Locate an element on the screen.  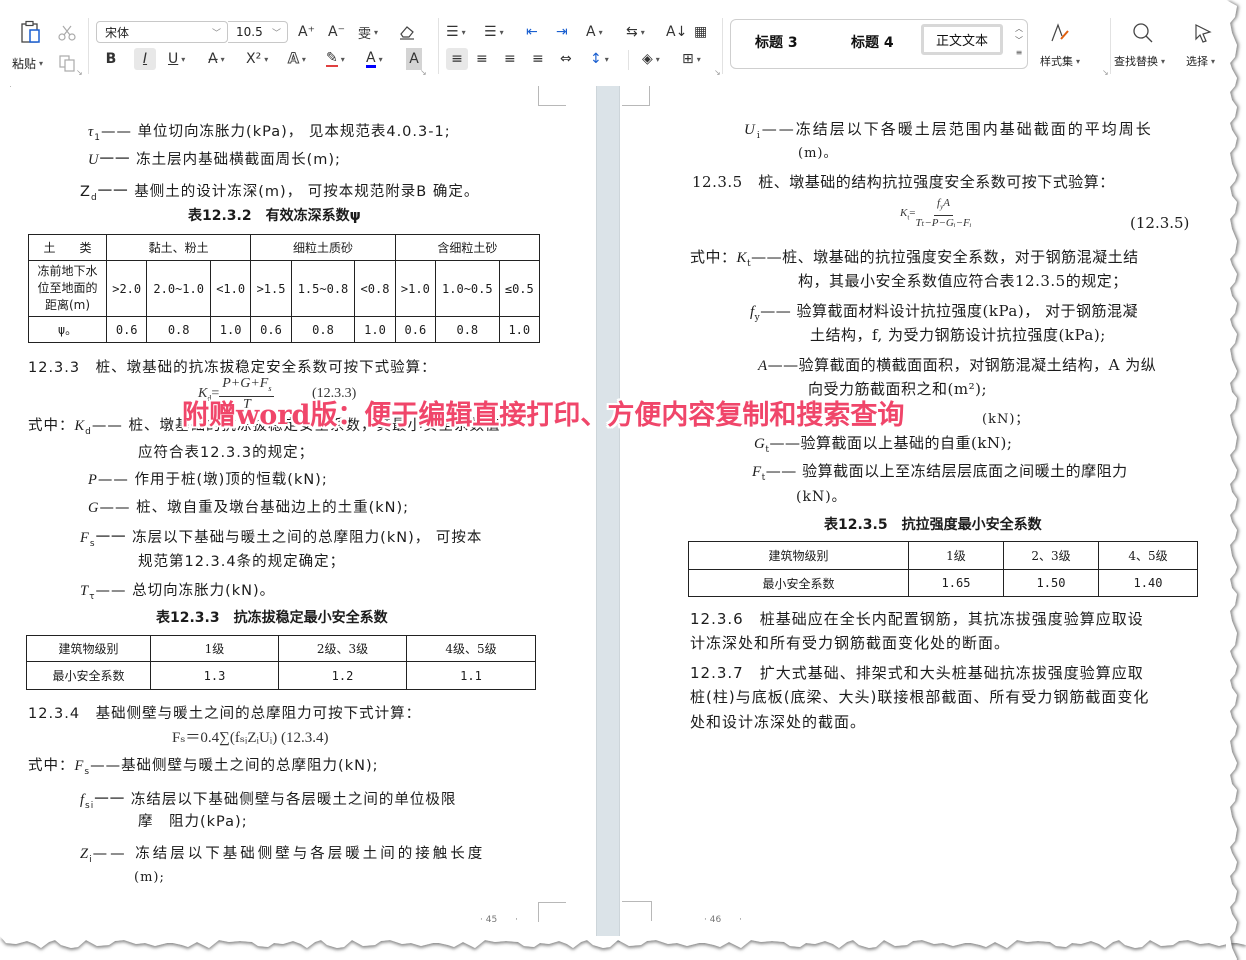
increase-indent-button: ⇥ is located at coordinates (562, 32).